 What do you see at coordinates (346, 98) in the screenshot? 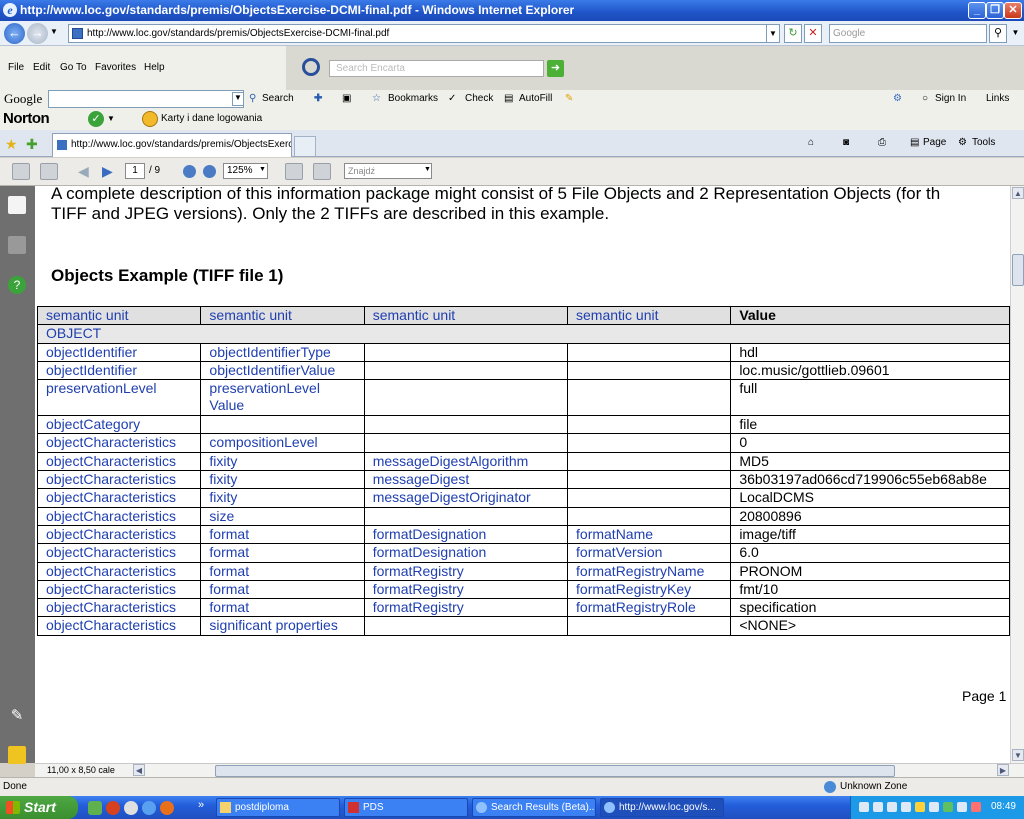
I see `google-options-icon: ▣` at bounding box center [346, 98].